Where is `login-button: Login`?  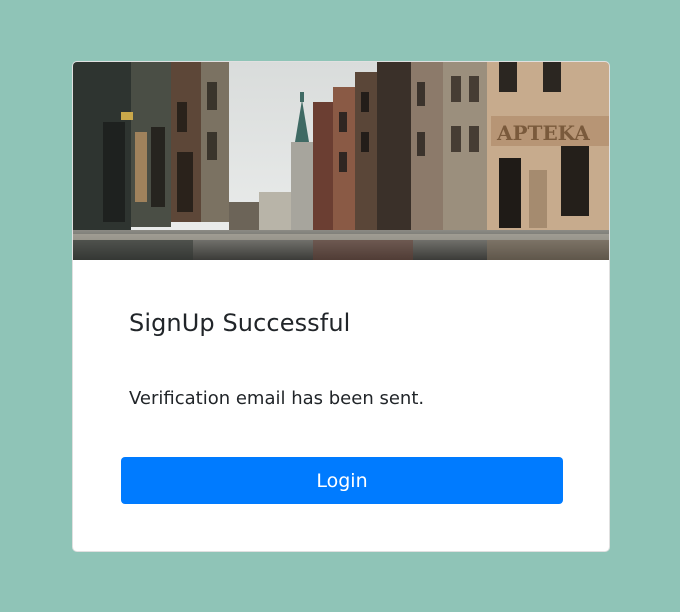 login-button: Login is located at coordinates (342, 480).